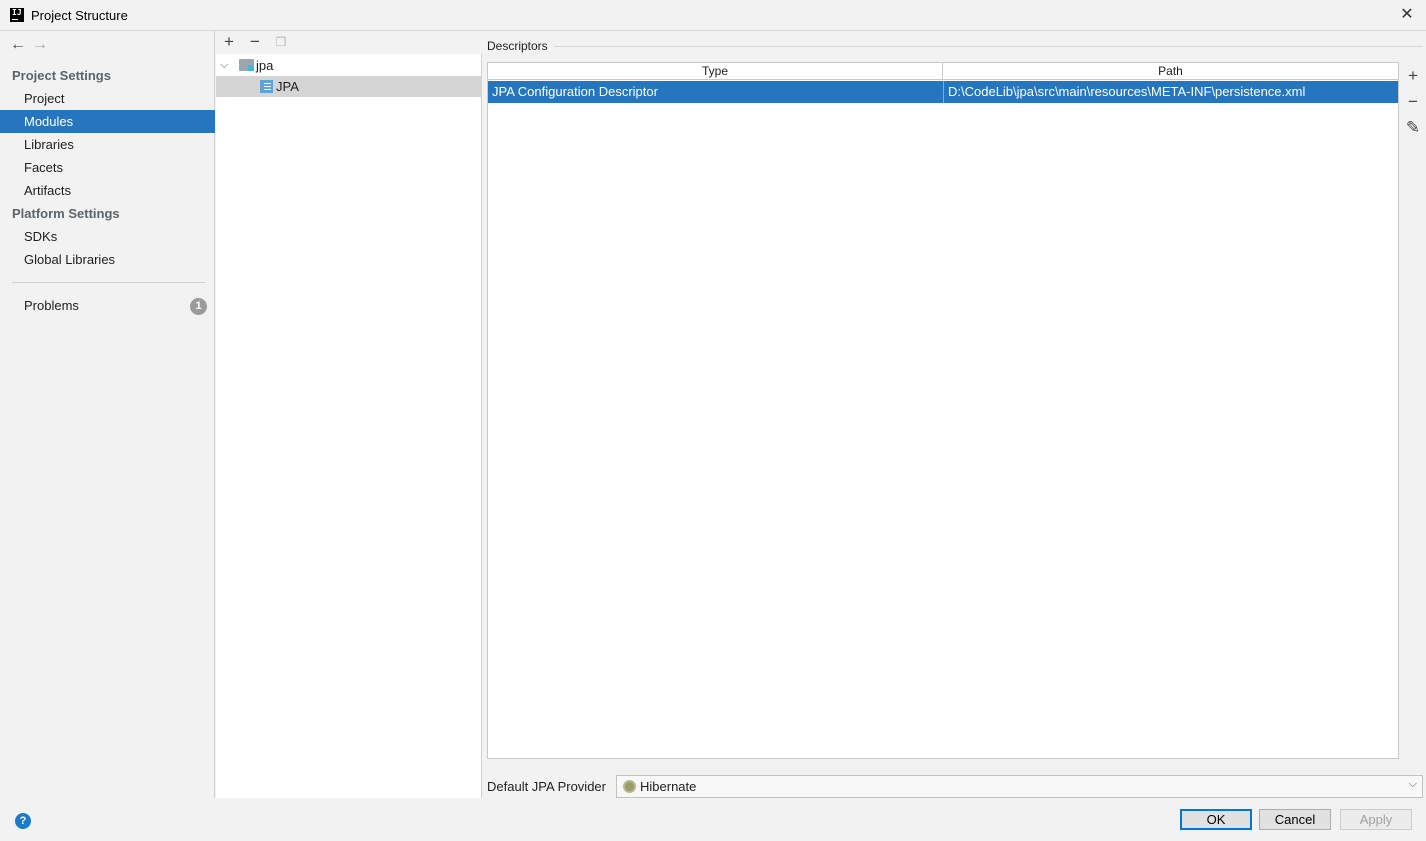  Describe the element at coordinates (198, 306) in the screenshot. I see `problems-count-badge: 1` at that location.